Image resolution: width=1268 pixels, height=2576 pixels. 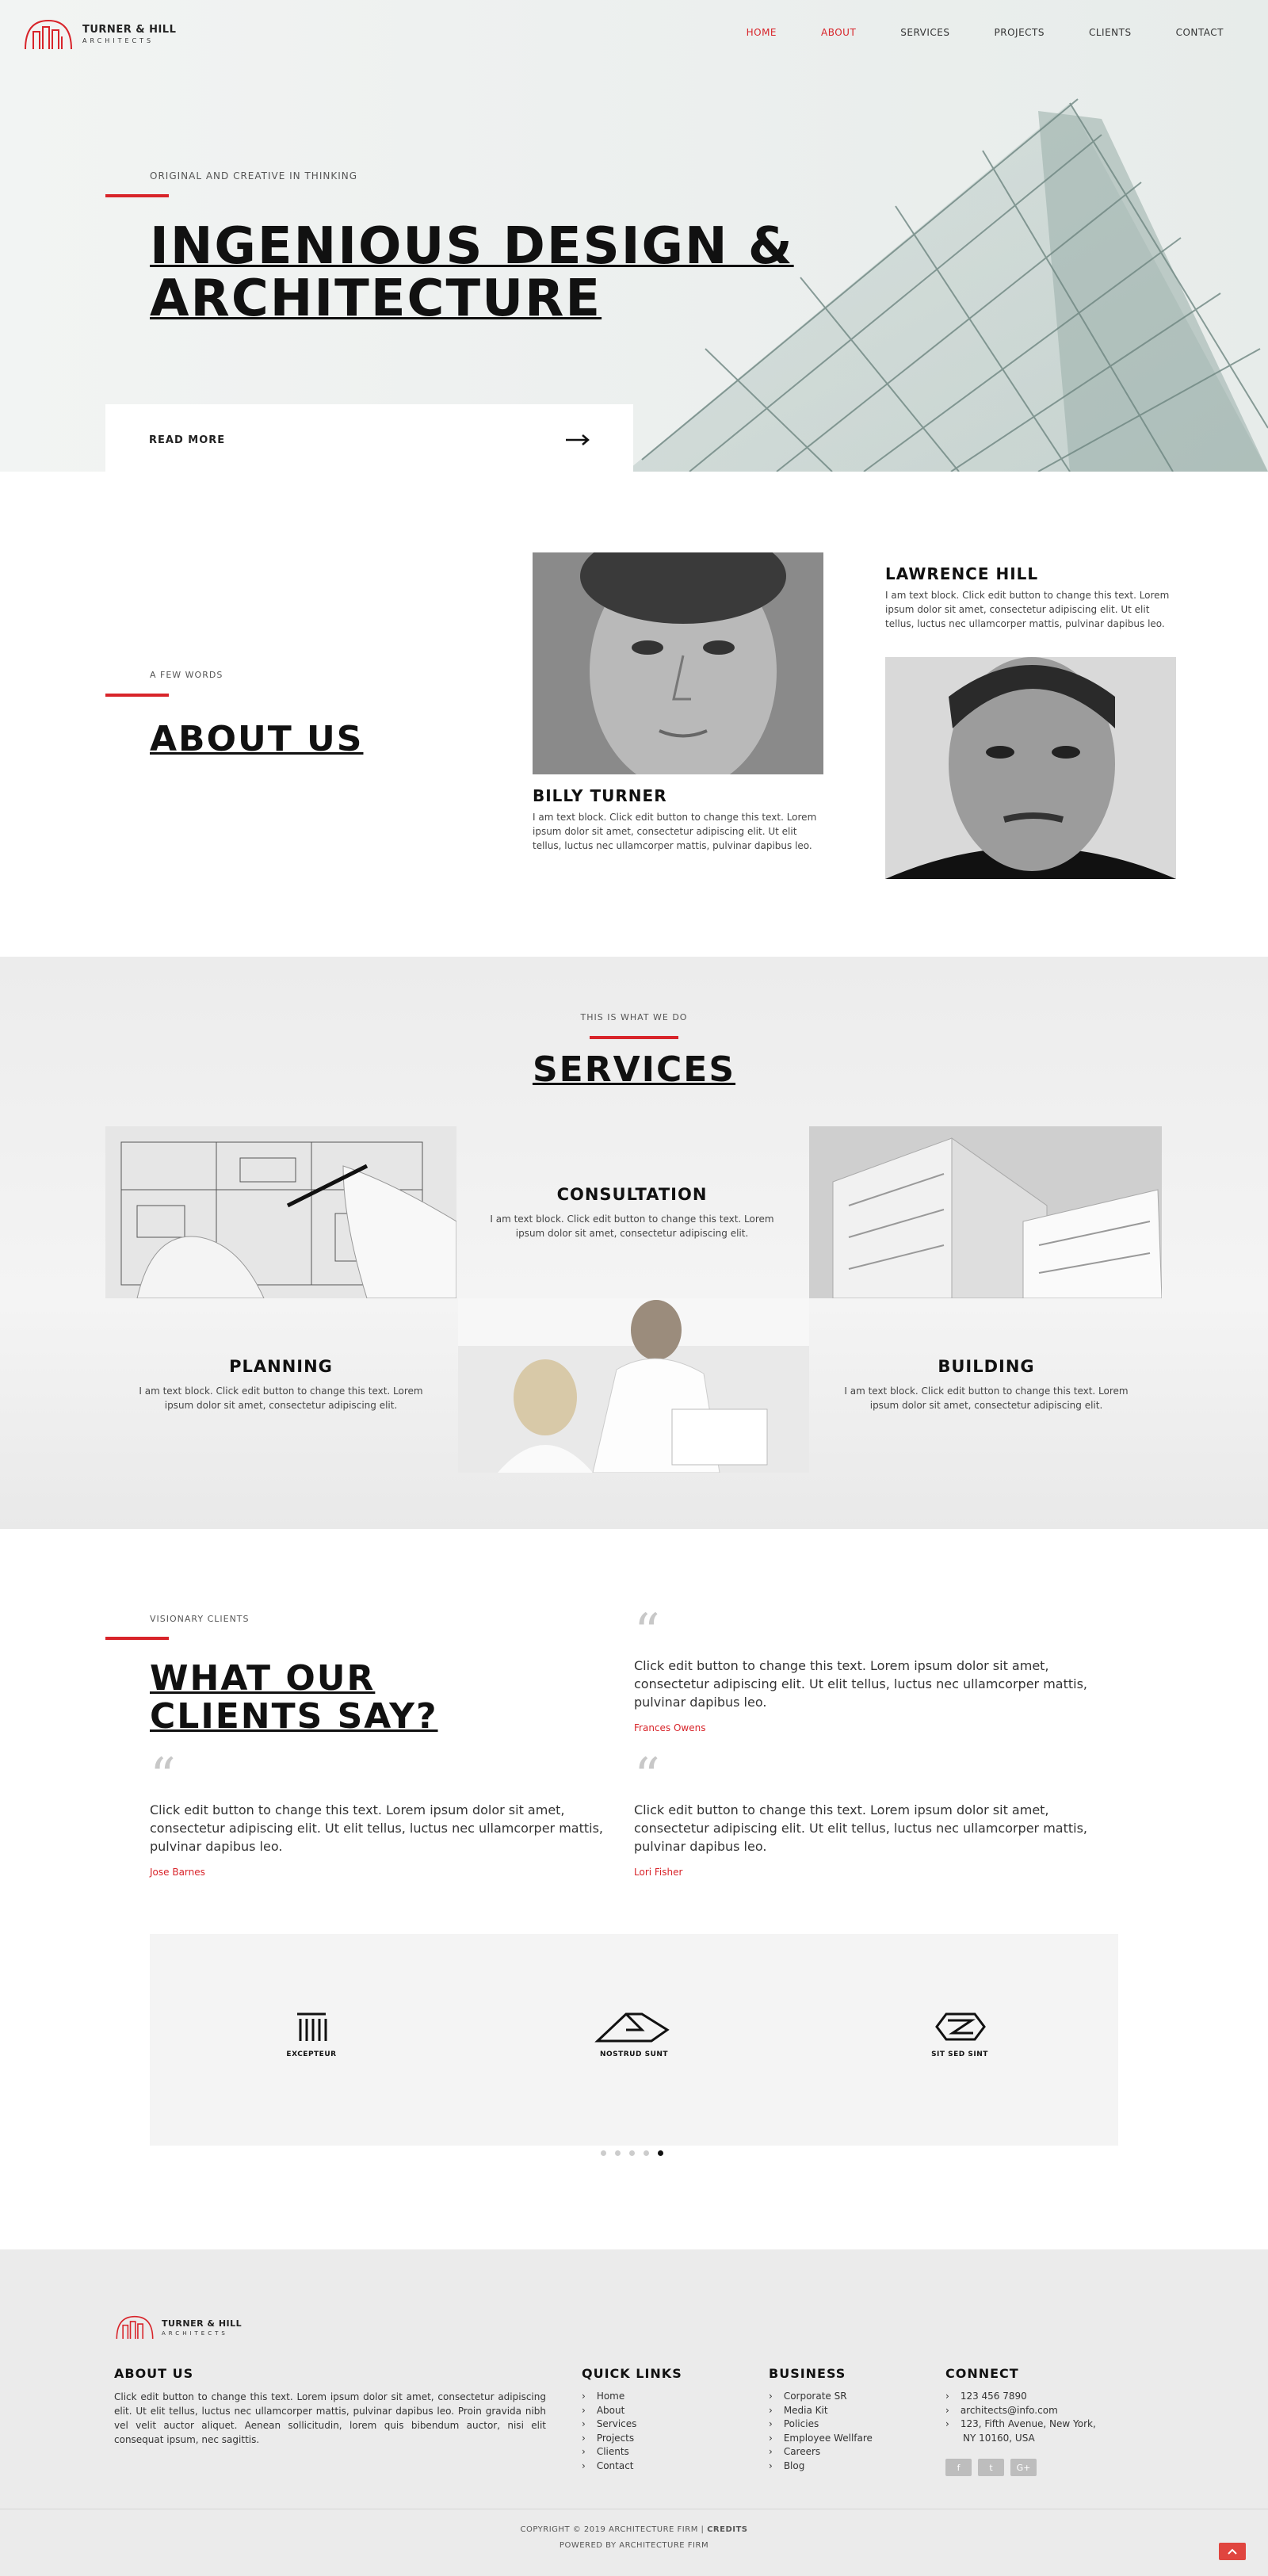 I want to click on powered-by: POWERED BY ARCHITECTURE FIRM, so click(x=634, y=2545).